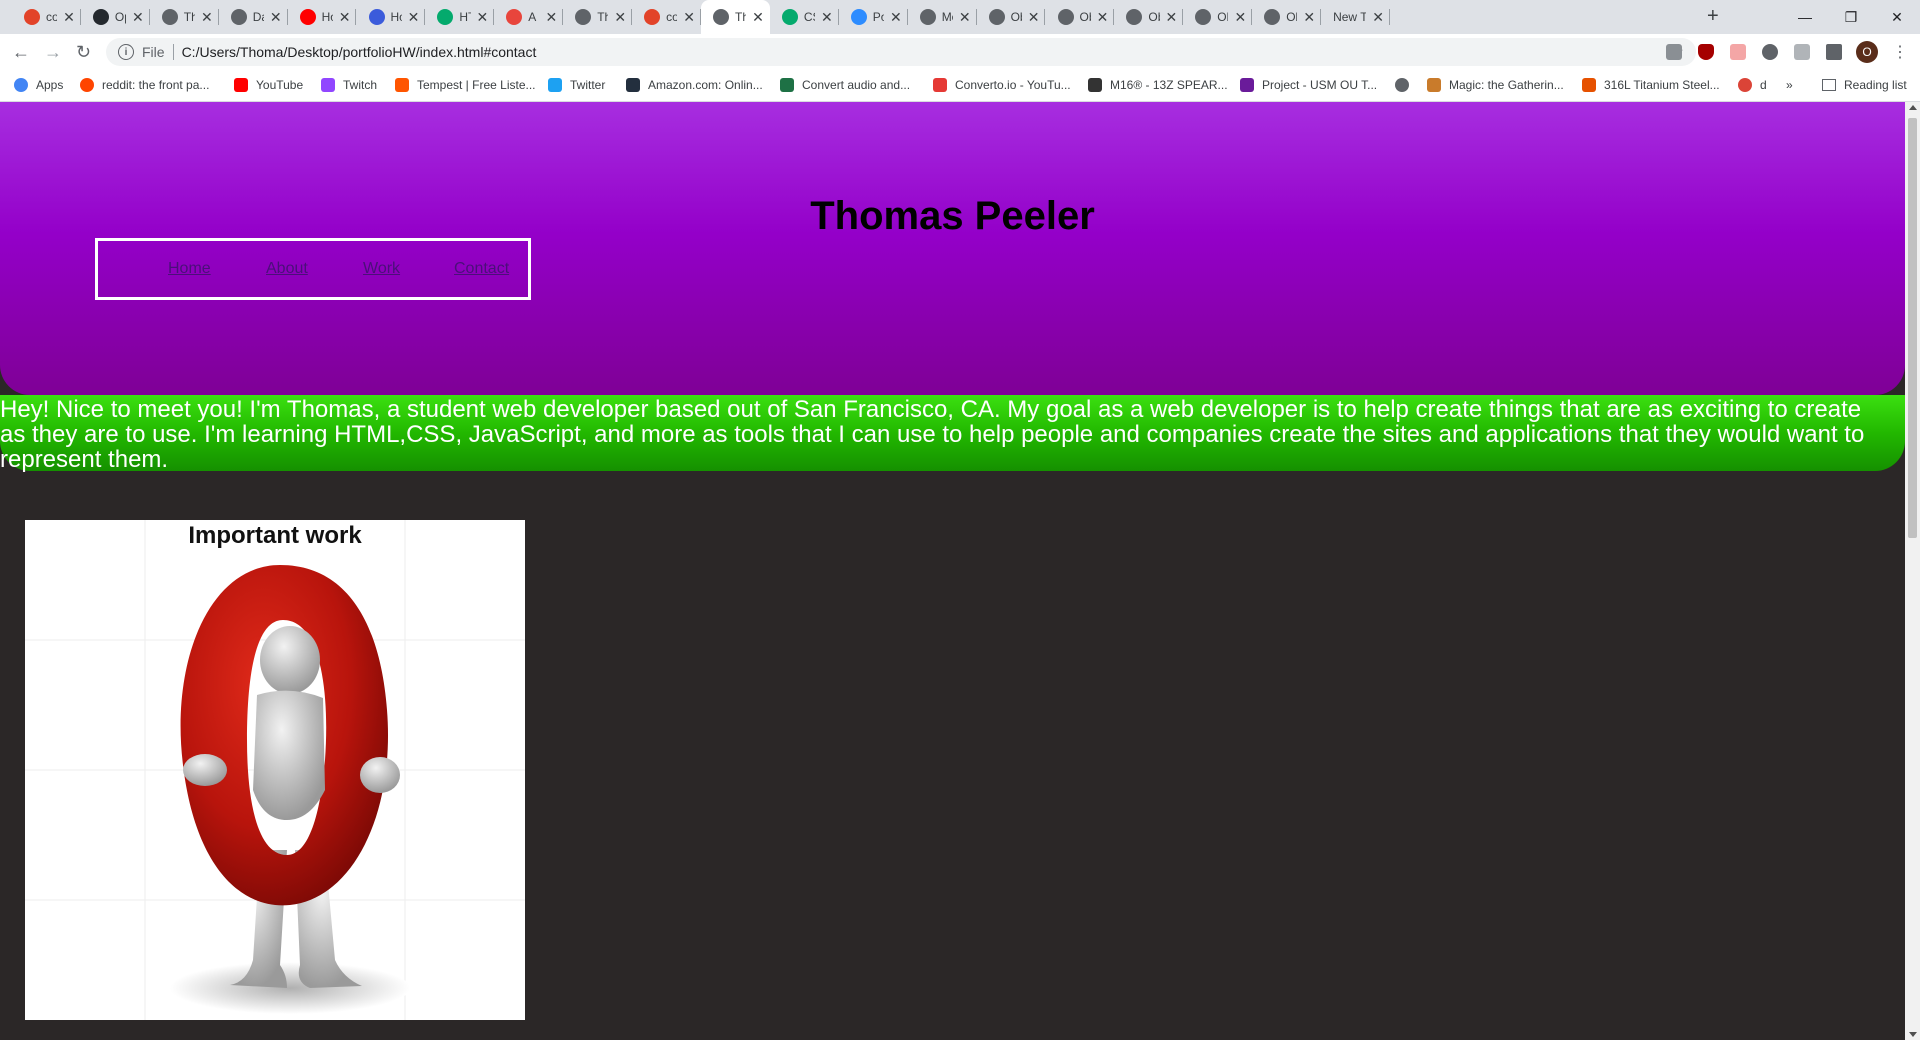 Image resolution: width=1920 pixels, height=1040 pixels. What do you see at coordinates (804, 17) in the screenshot?
I see `browser-tab: CSS ✕` at bounding box center [804, 17].